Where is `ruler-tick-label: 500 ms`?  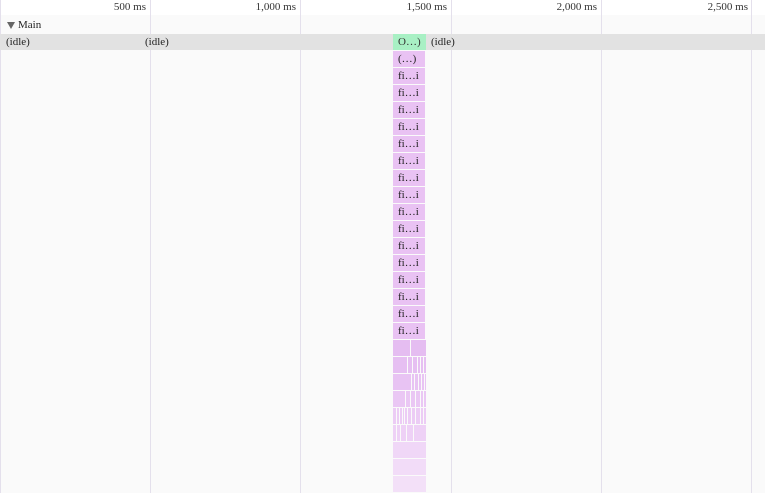
ruler-tick-label: 500 ms is located at coordinates (129, 7).